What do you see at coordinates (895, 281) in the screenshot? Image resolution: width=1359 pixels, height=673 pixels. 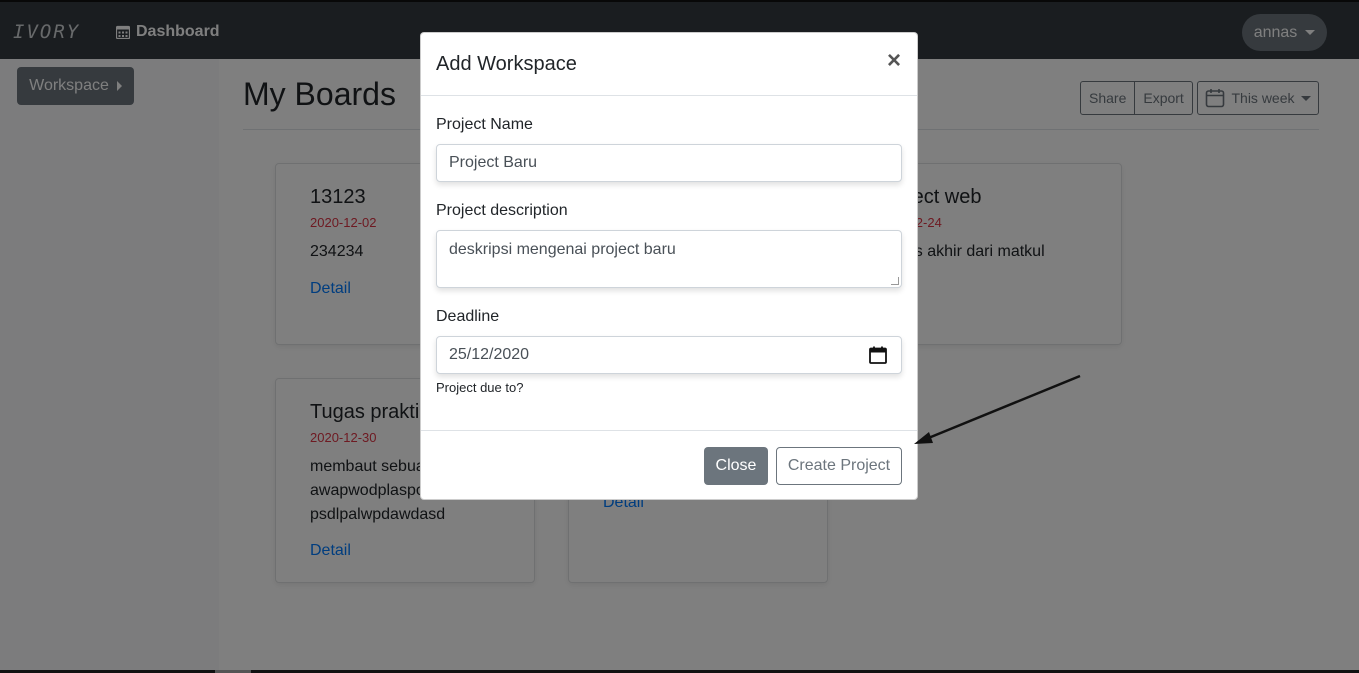 I see `resize-handle-icon` at bounding box center [895, 281].